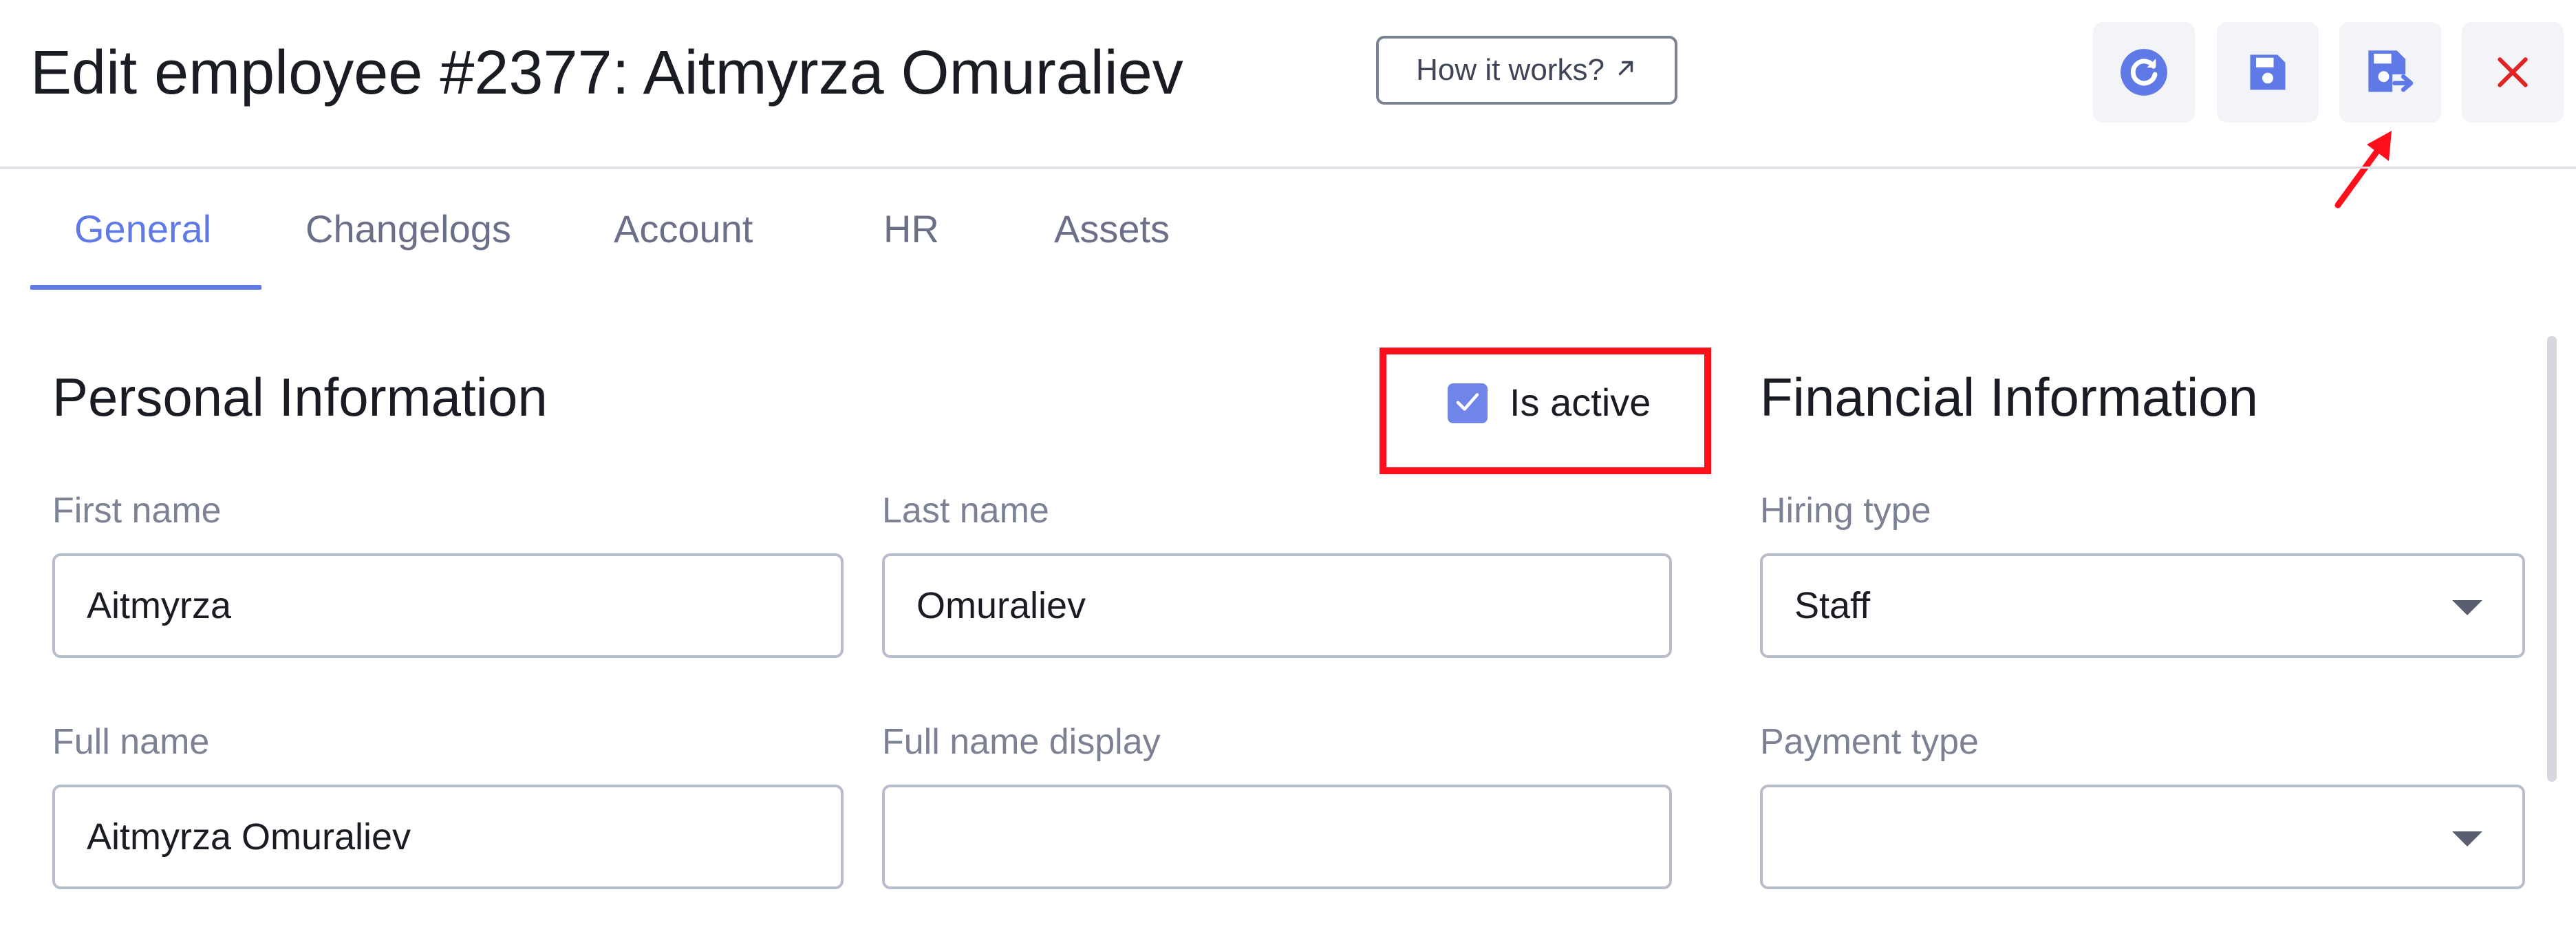 The width and height of the screenshot is (2576, 936). What do you see at coordinates (1022, 742) in the screenshot?
I see `full-name-display-label: Full name display` at bounding box center [1022, 742].